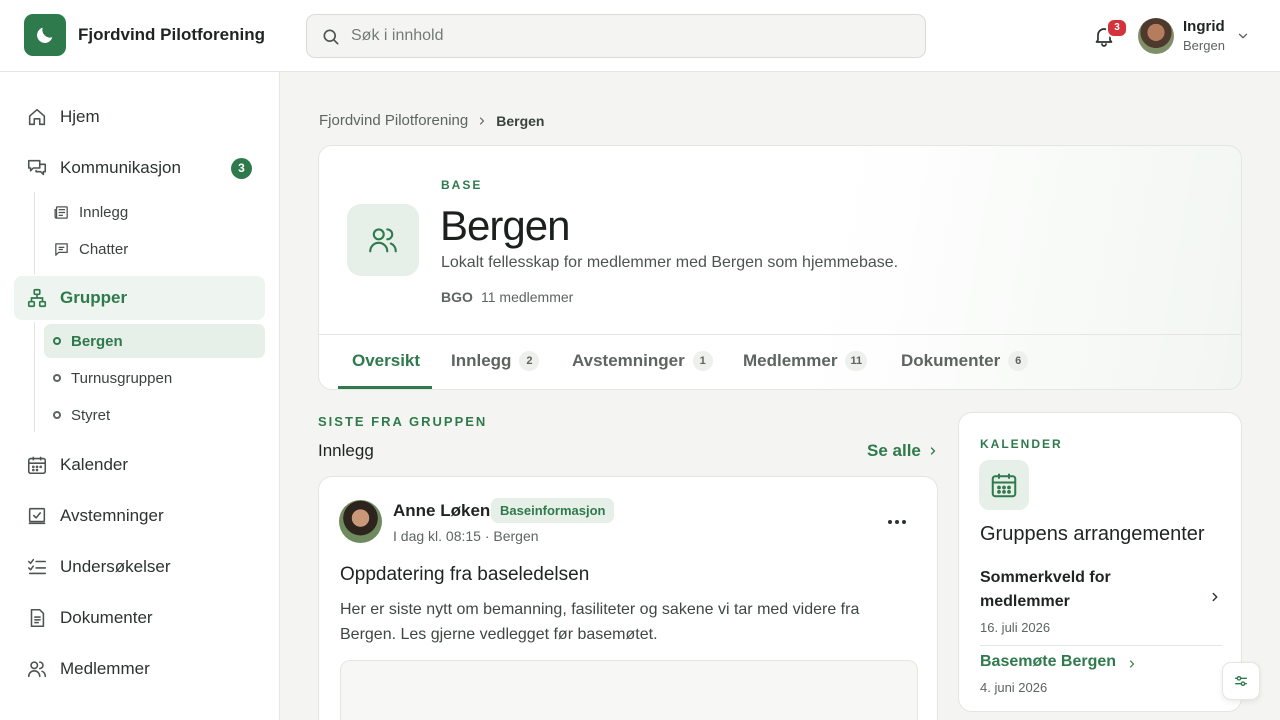 This screenshot has height=720, width=1280. Describe the element at coordinates (1204, 26) in the screenshot. I see `user-name: Ingrid` at that location.